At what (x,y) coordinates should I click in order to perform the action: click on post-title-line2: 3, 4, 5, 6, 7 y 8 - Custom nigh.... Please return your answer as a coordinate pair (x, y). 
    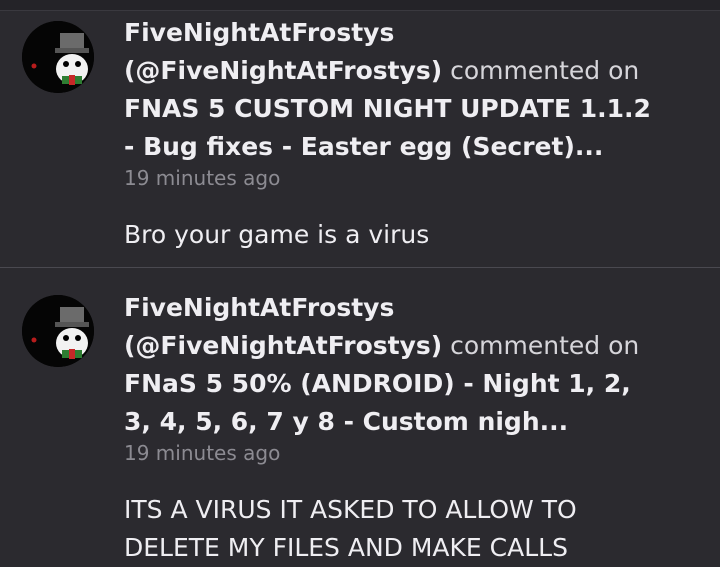
    Looking at the image, I should click on (418, 422).